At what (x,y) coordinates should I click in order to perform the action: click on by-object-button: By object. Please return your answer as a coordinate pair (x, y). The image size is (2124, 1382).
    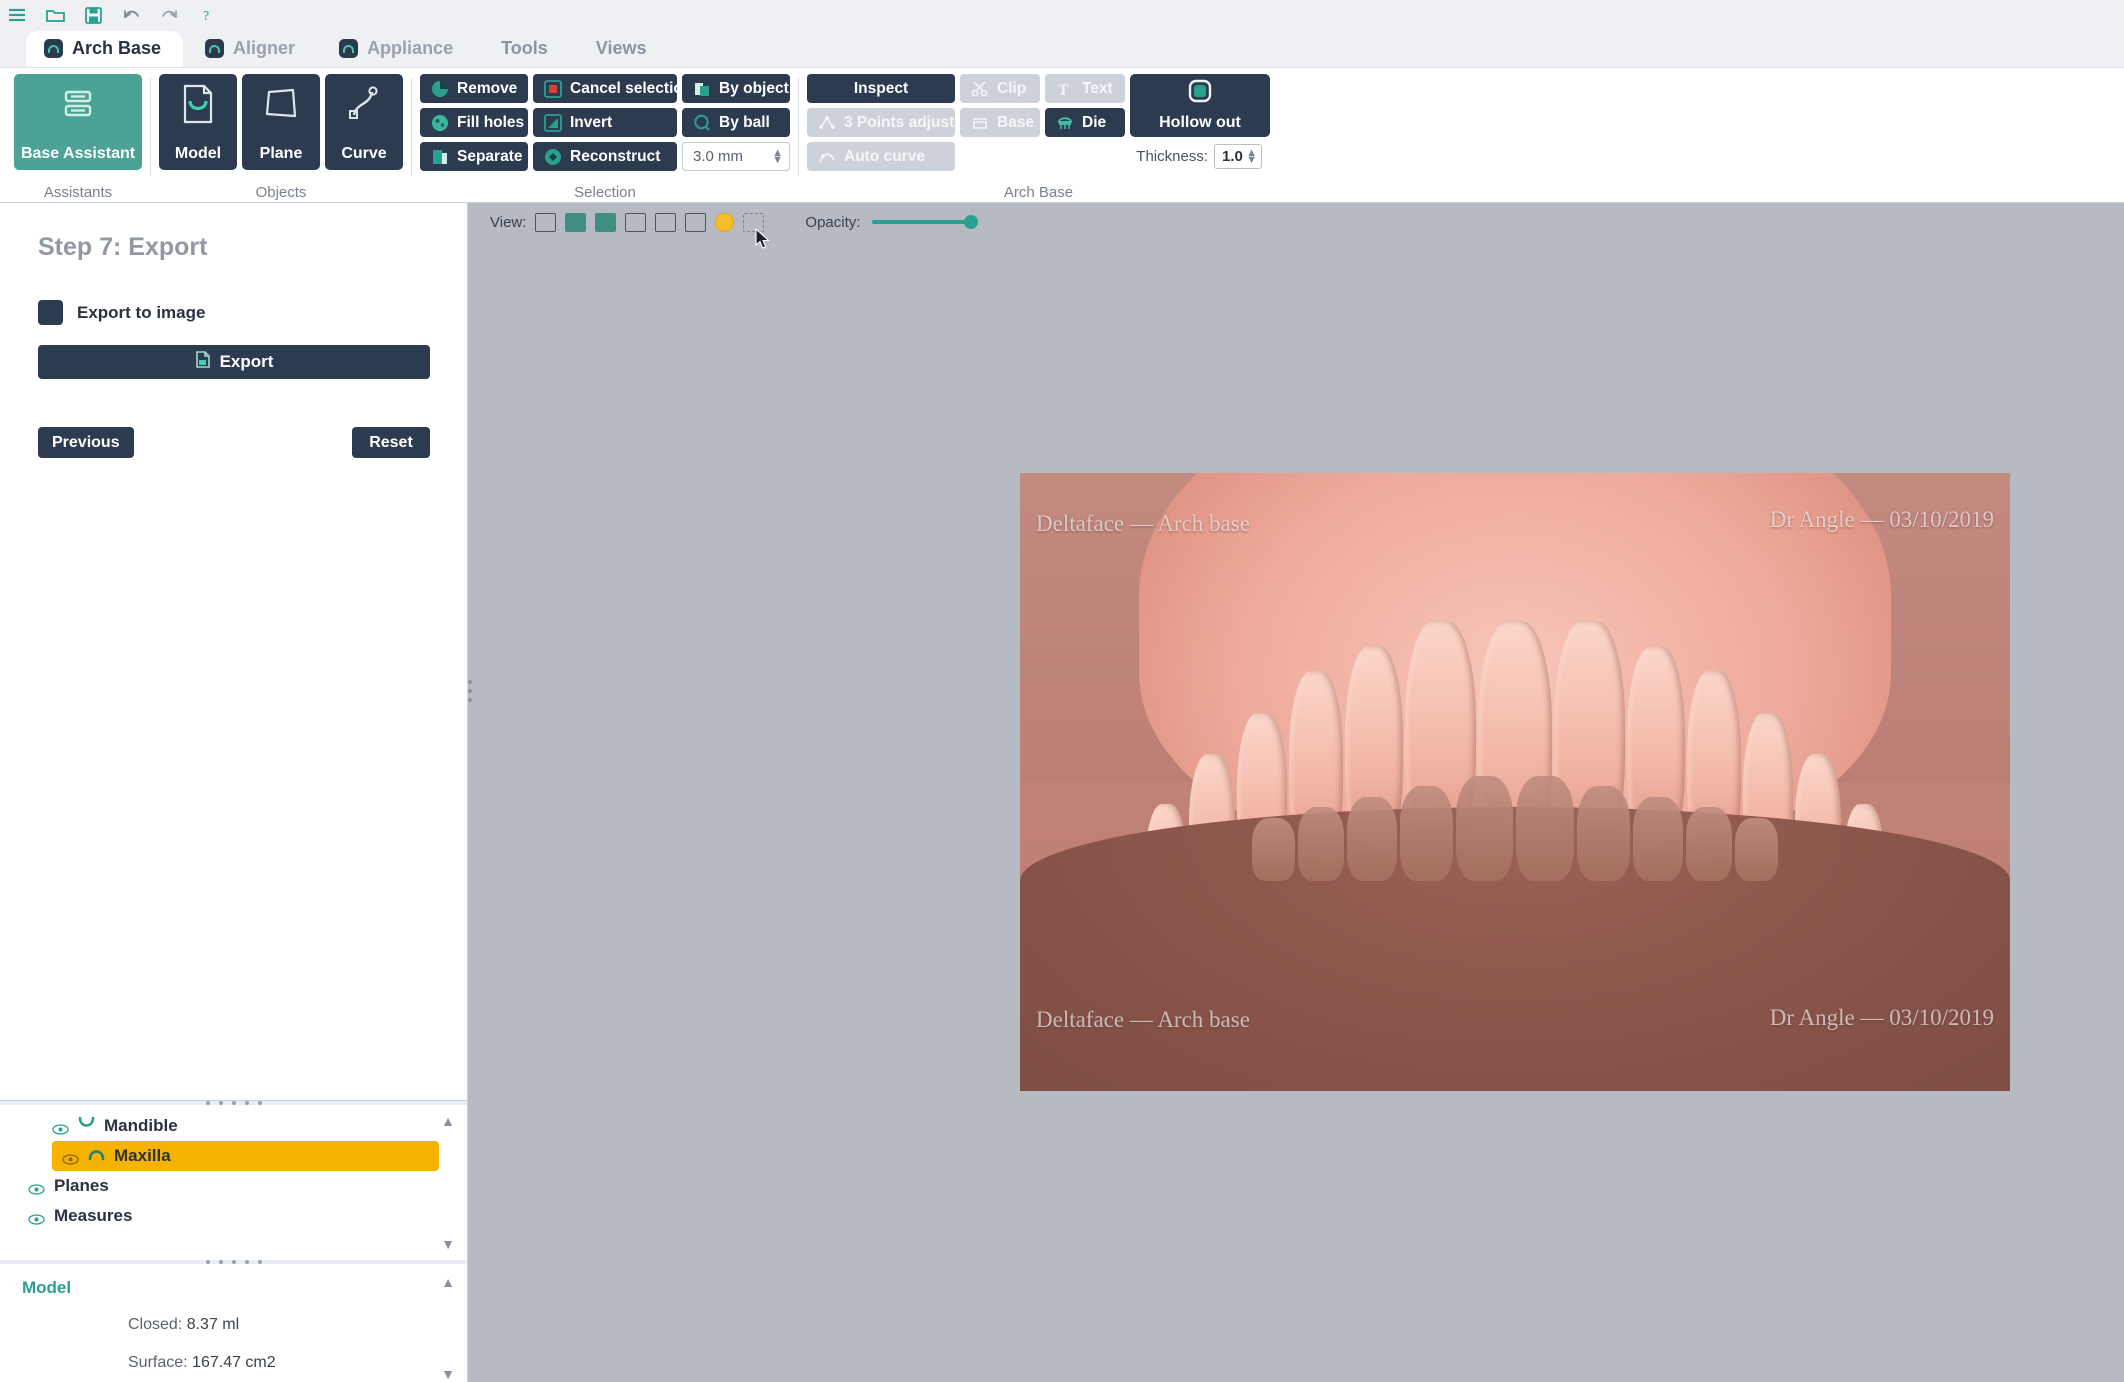
    Looking at the image, I should click on (736, 88).